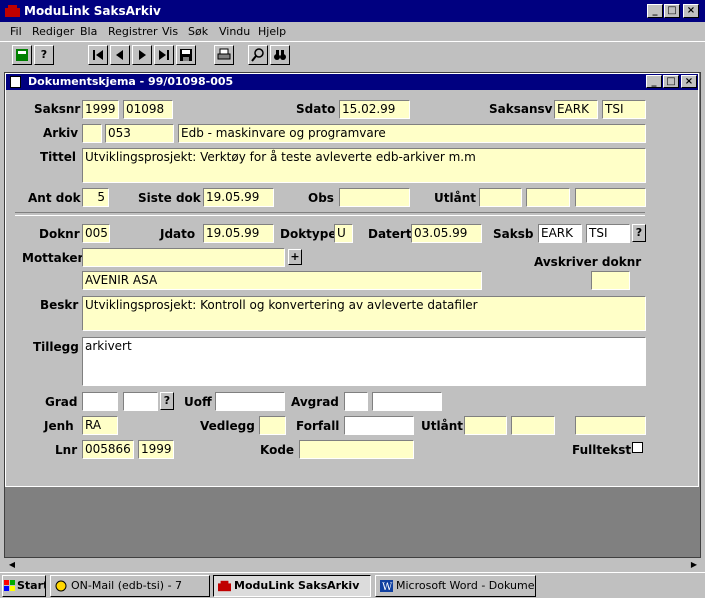 This screenshot has height=598, width=705. What do you see at coordinates (374, 109) in the screenshot?
I see `sdato-field: 15.02.99` at bounding box center [374, 109].